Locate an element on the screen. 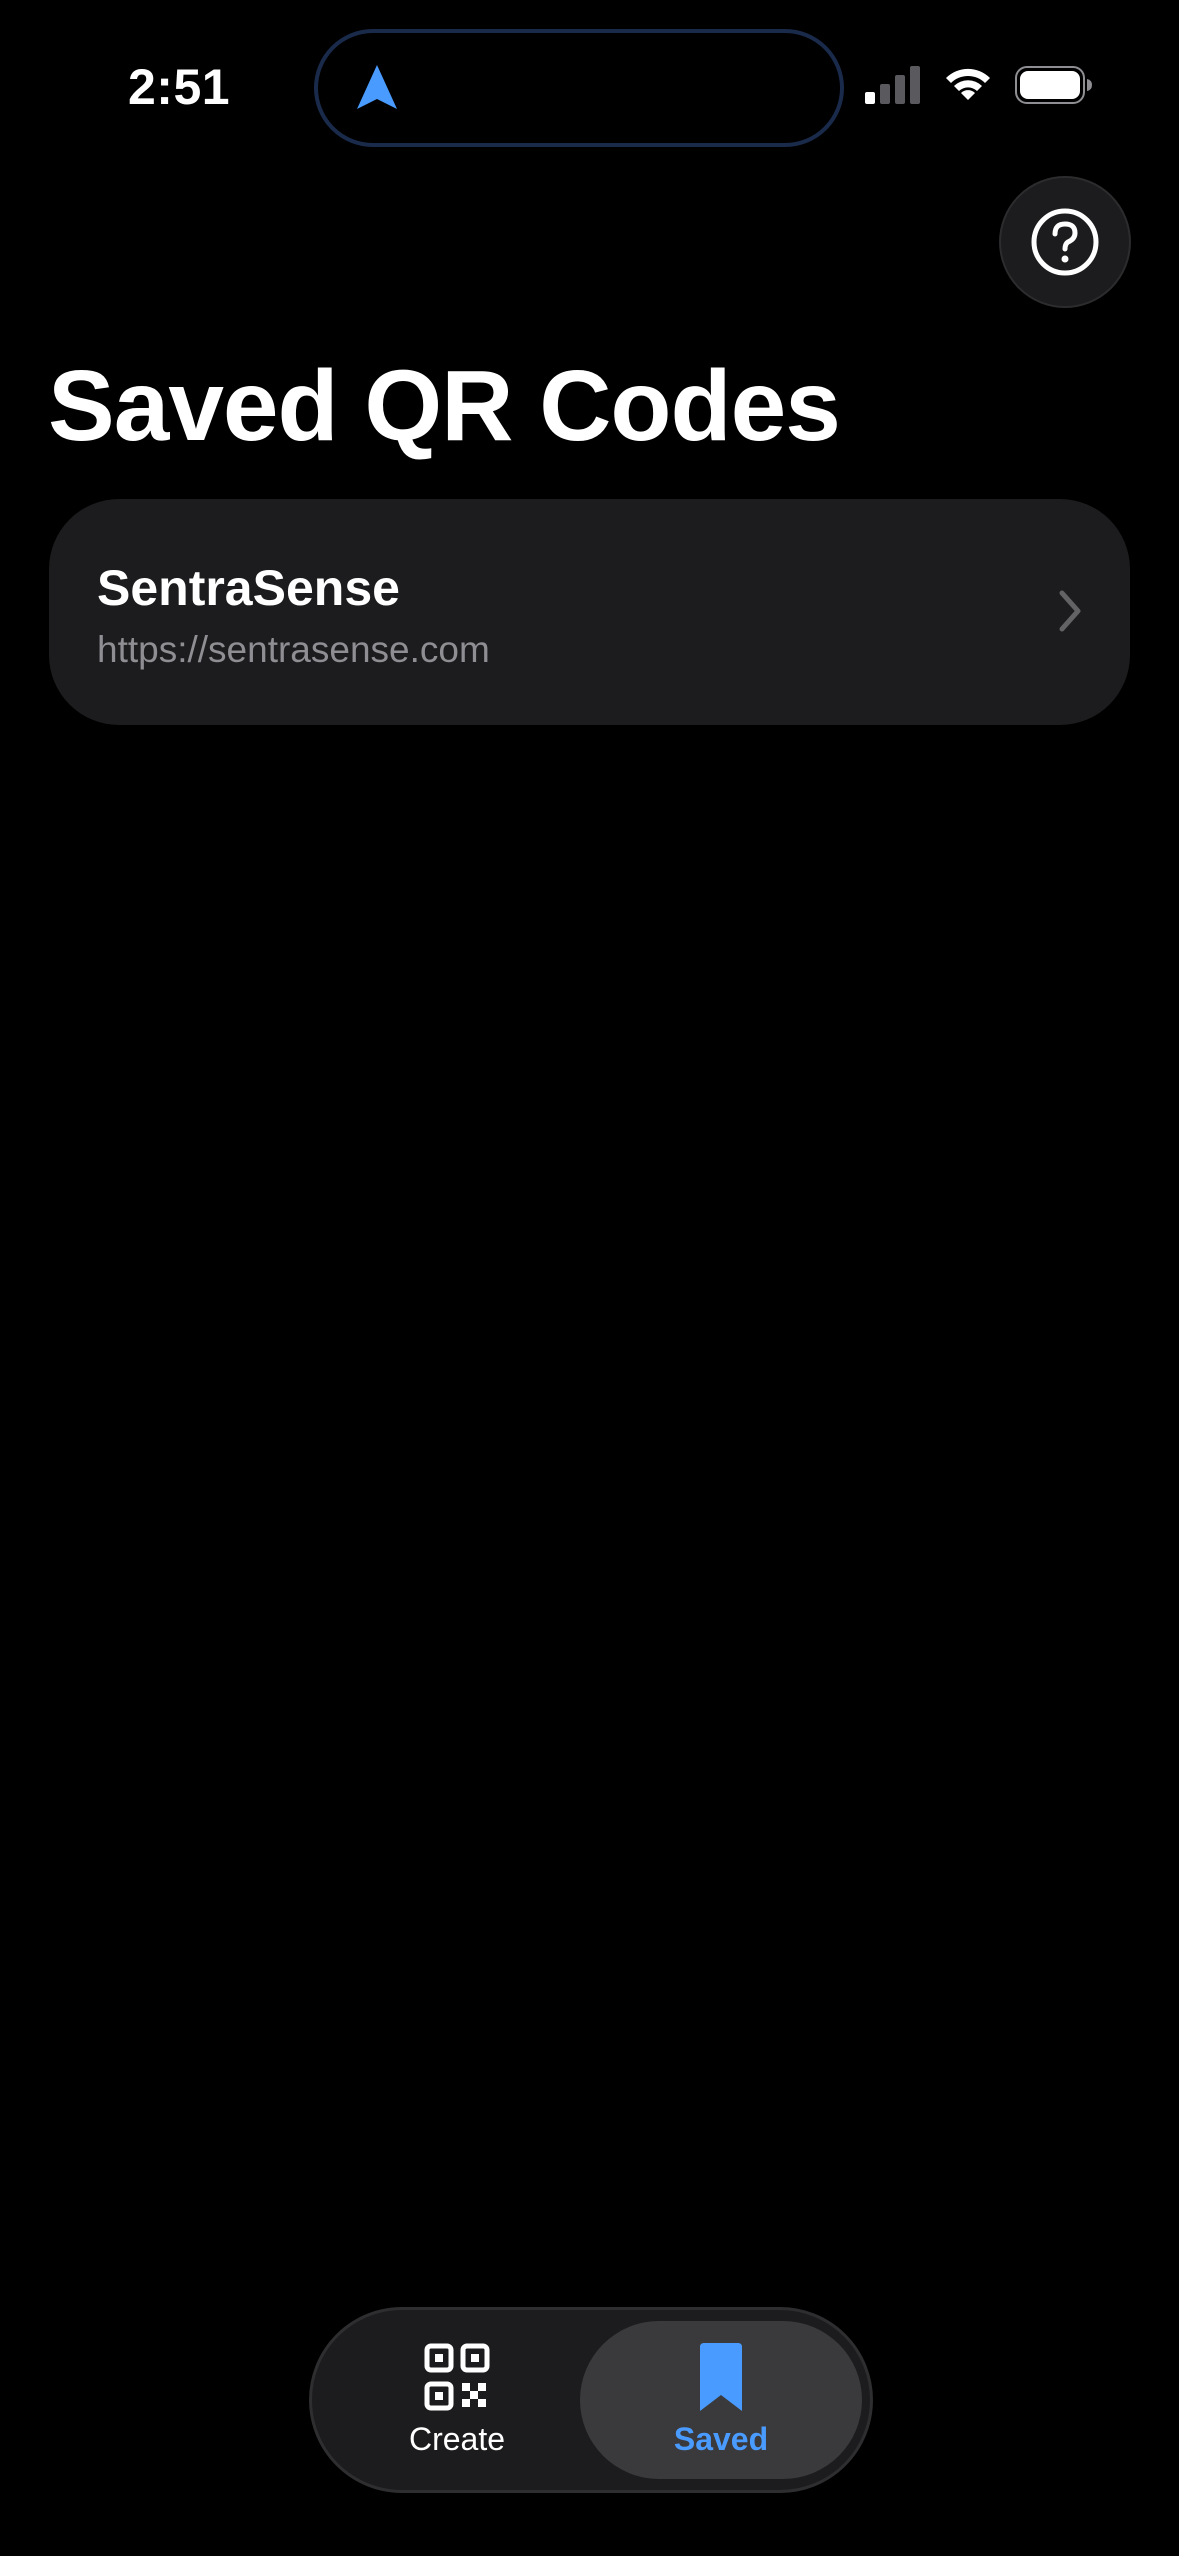 The image size is (1179, 2556). location-arrow-icon is located at coordinates (377, 87).